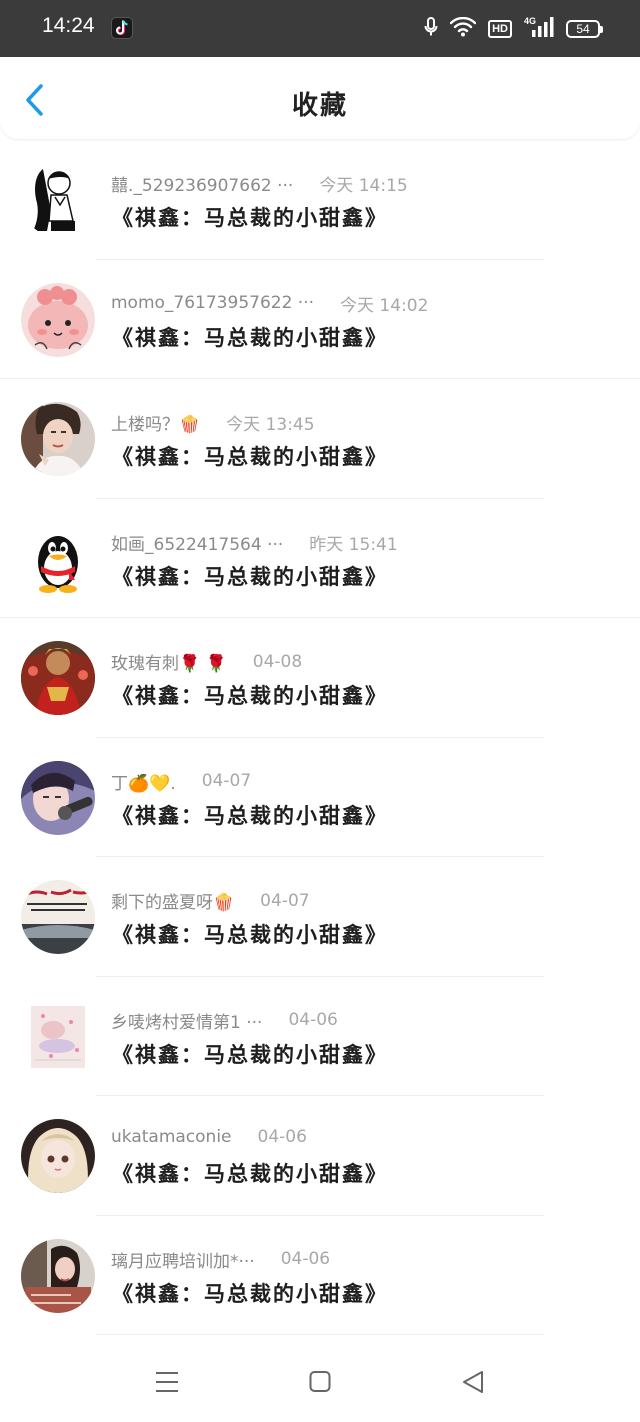 Image resolution: width=640 pixels, height=1422 pixels. I want to click on item-meta: 上楼吗？🍿 今天 13:45, so click(213, 422).